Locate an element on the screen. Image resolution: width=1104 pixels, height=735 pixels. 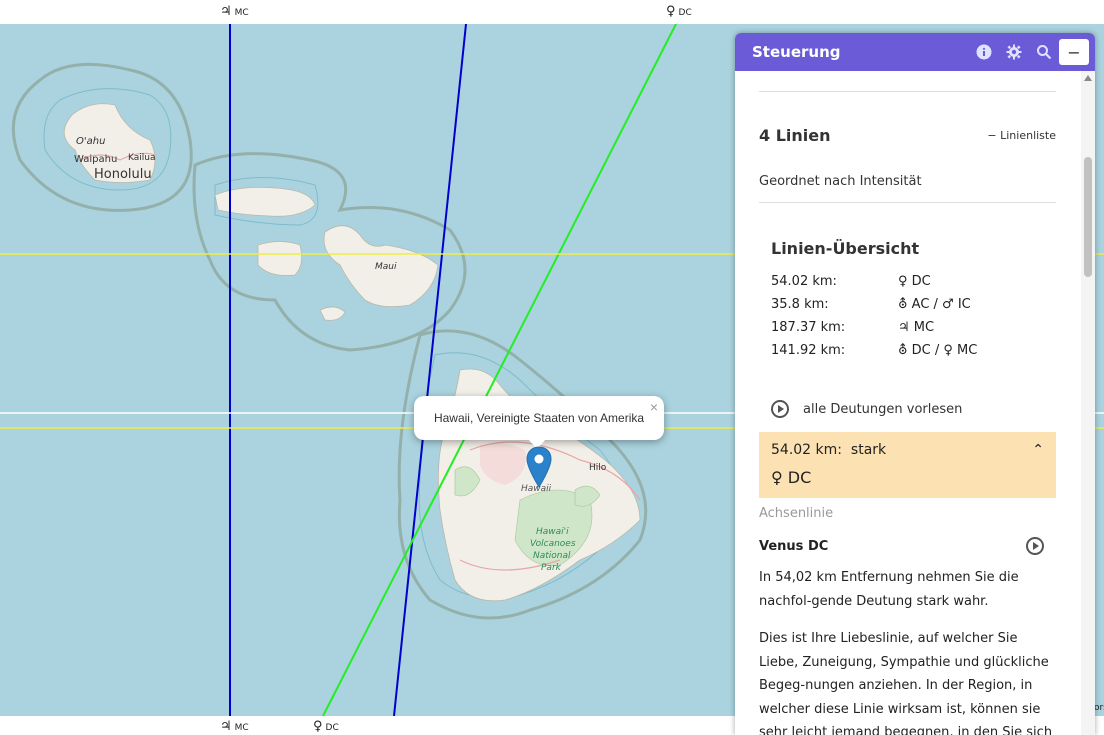
axis-line-label: Achsenlinie is located at coordinates (796, 513).